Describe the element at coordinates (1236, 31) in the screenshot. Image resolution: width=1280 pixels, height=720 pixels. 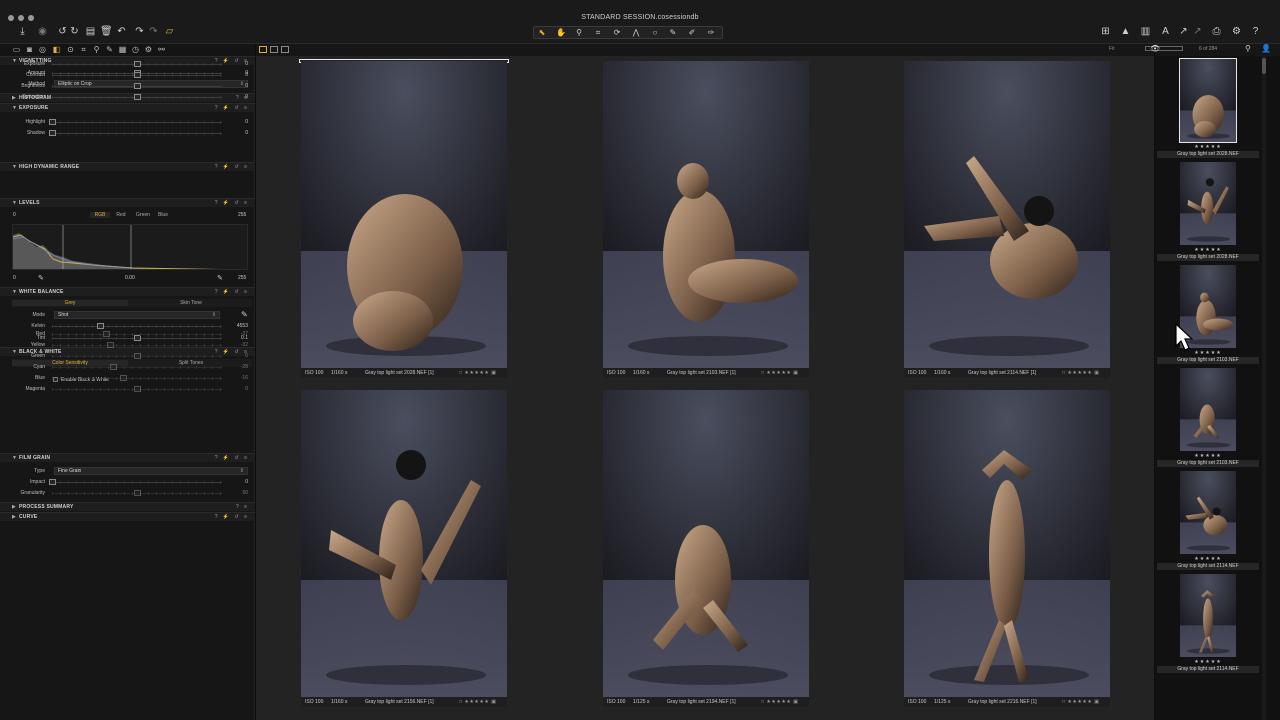
I see `settings-icon: ⚙` at that location.